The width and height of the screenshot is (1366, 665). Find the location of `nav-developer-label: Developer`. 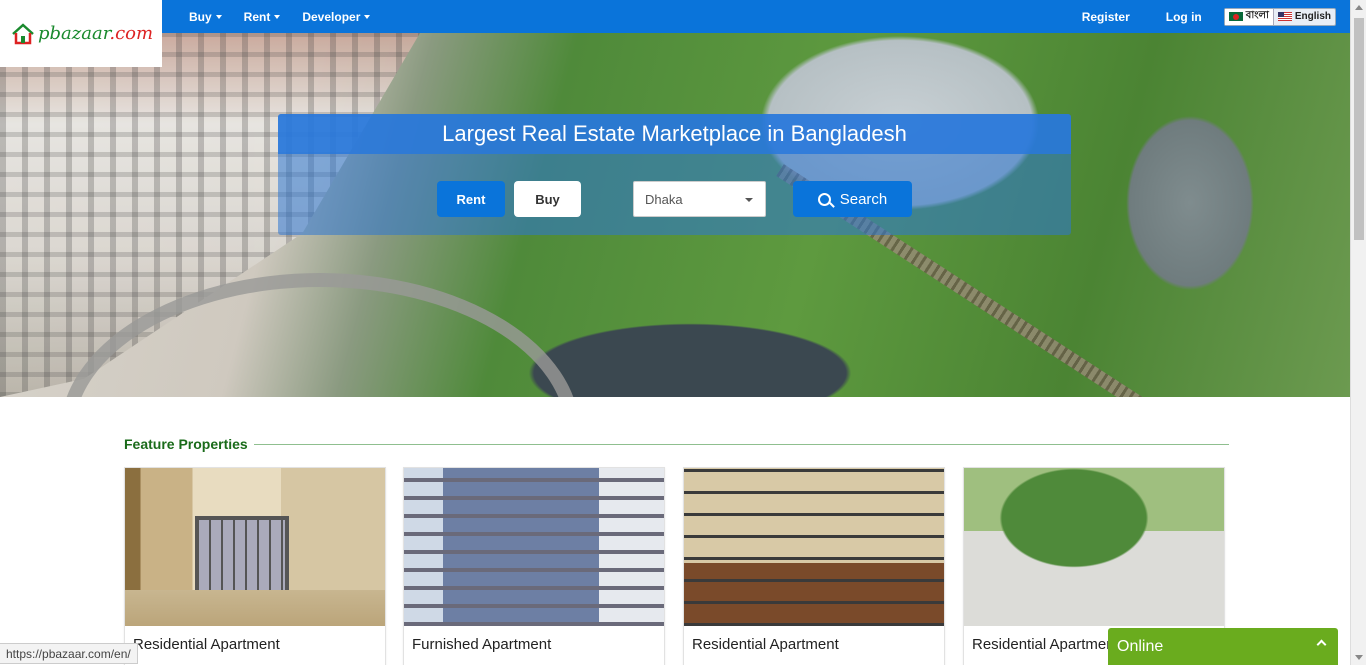

nav-developer-label: Developer is located at coordinates (331, 16).